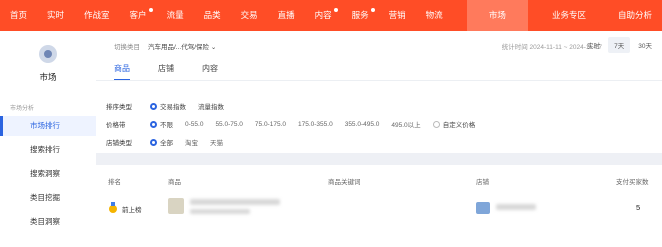  What do you see at coordinates (116, 125) in the screenshot?
I see `filter-label: 价格带` at bounding box center [116, 125].